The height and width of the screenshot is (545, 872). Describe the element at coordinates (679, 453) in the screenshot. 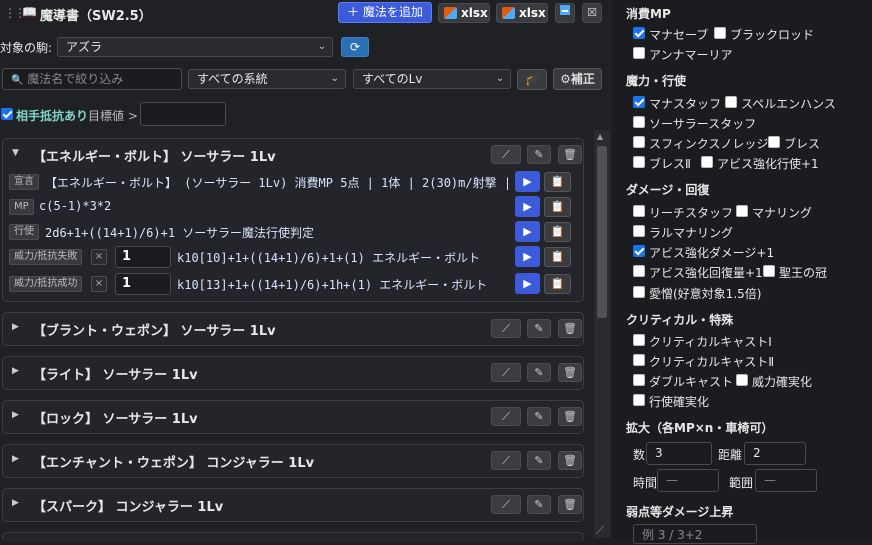

I see `count-input: 3` at that location.